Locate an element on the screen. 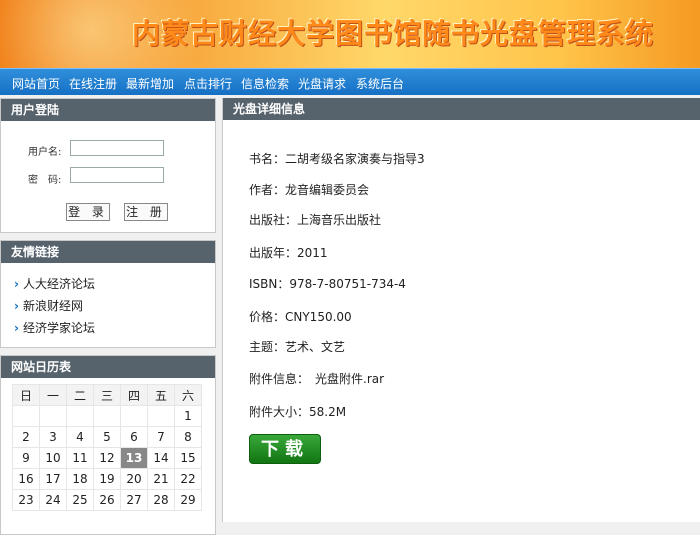 This screenshot has width=700, height=535. register-button: 注 册 is located at coordinates (146, 212).